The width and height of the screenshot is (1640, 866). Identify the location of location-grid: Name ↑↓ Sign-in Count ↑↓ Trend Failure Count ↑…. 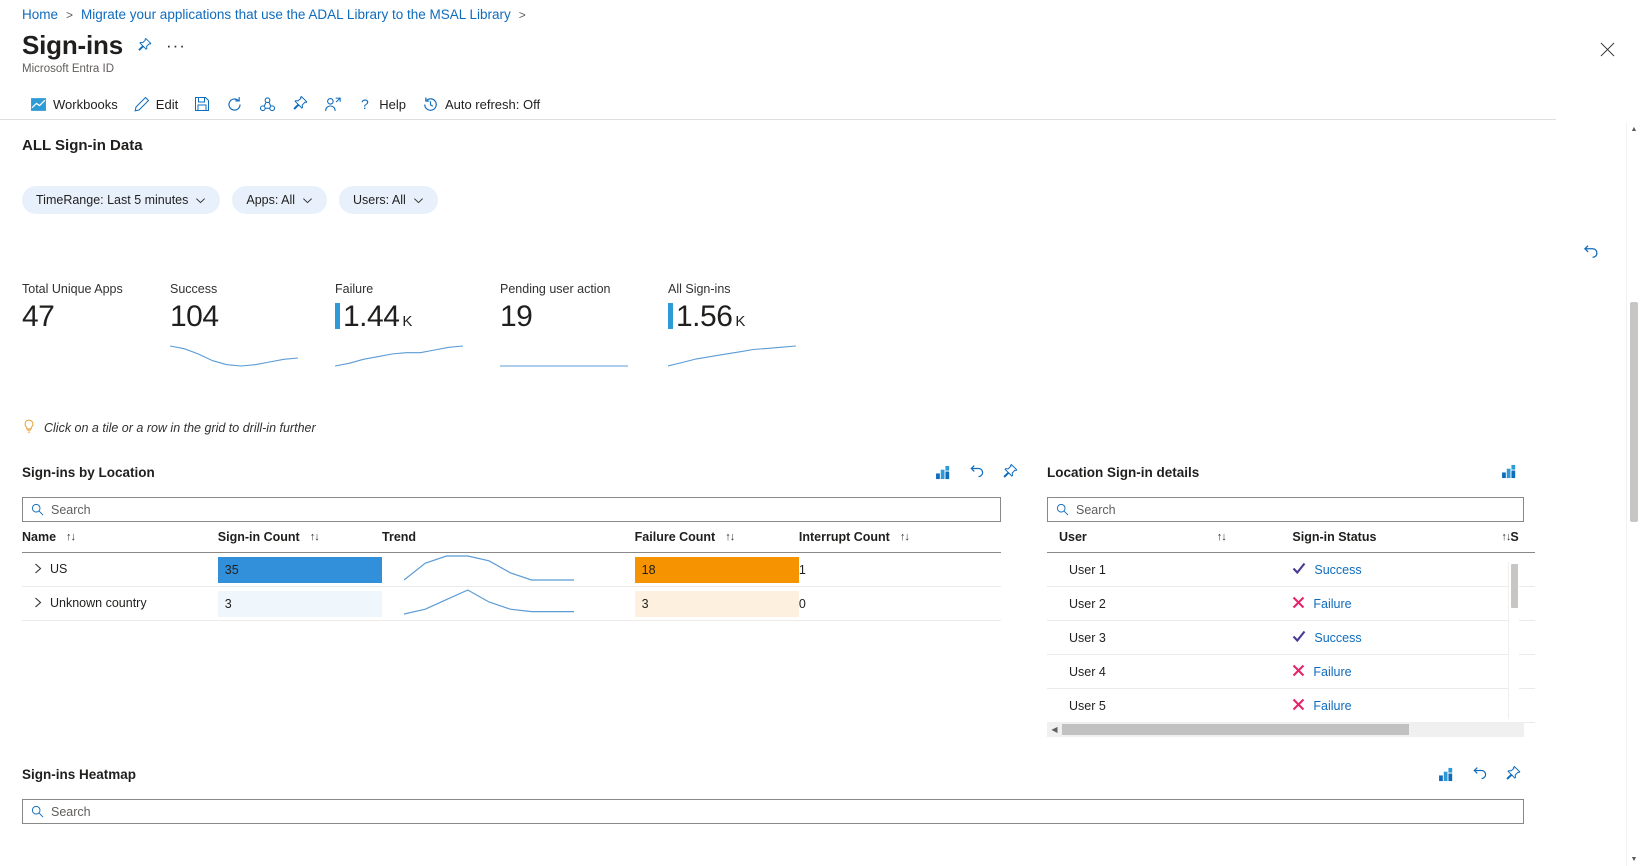
(511, 575).